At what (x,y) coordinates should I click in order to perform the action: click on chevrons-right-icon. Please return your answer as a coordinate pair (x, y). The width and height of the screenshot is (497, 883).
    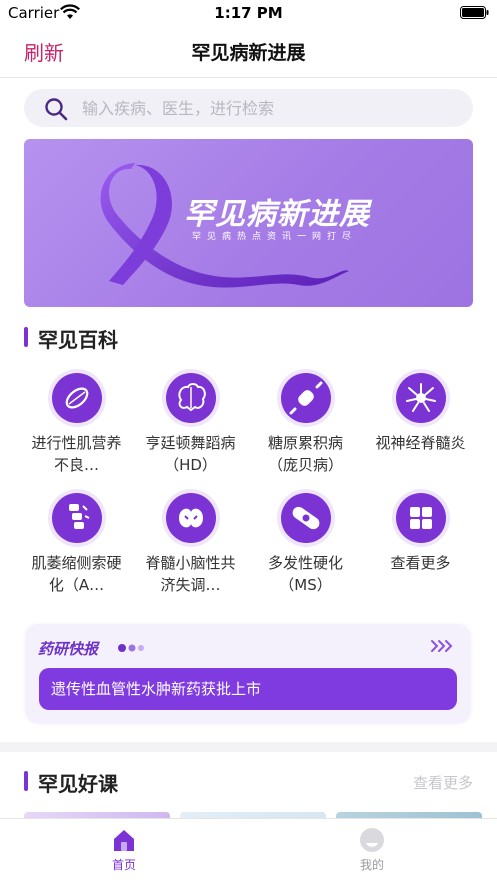
    Looking at the image, I should click on (442, 646).